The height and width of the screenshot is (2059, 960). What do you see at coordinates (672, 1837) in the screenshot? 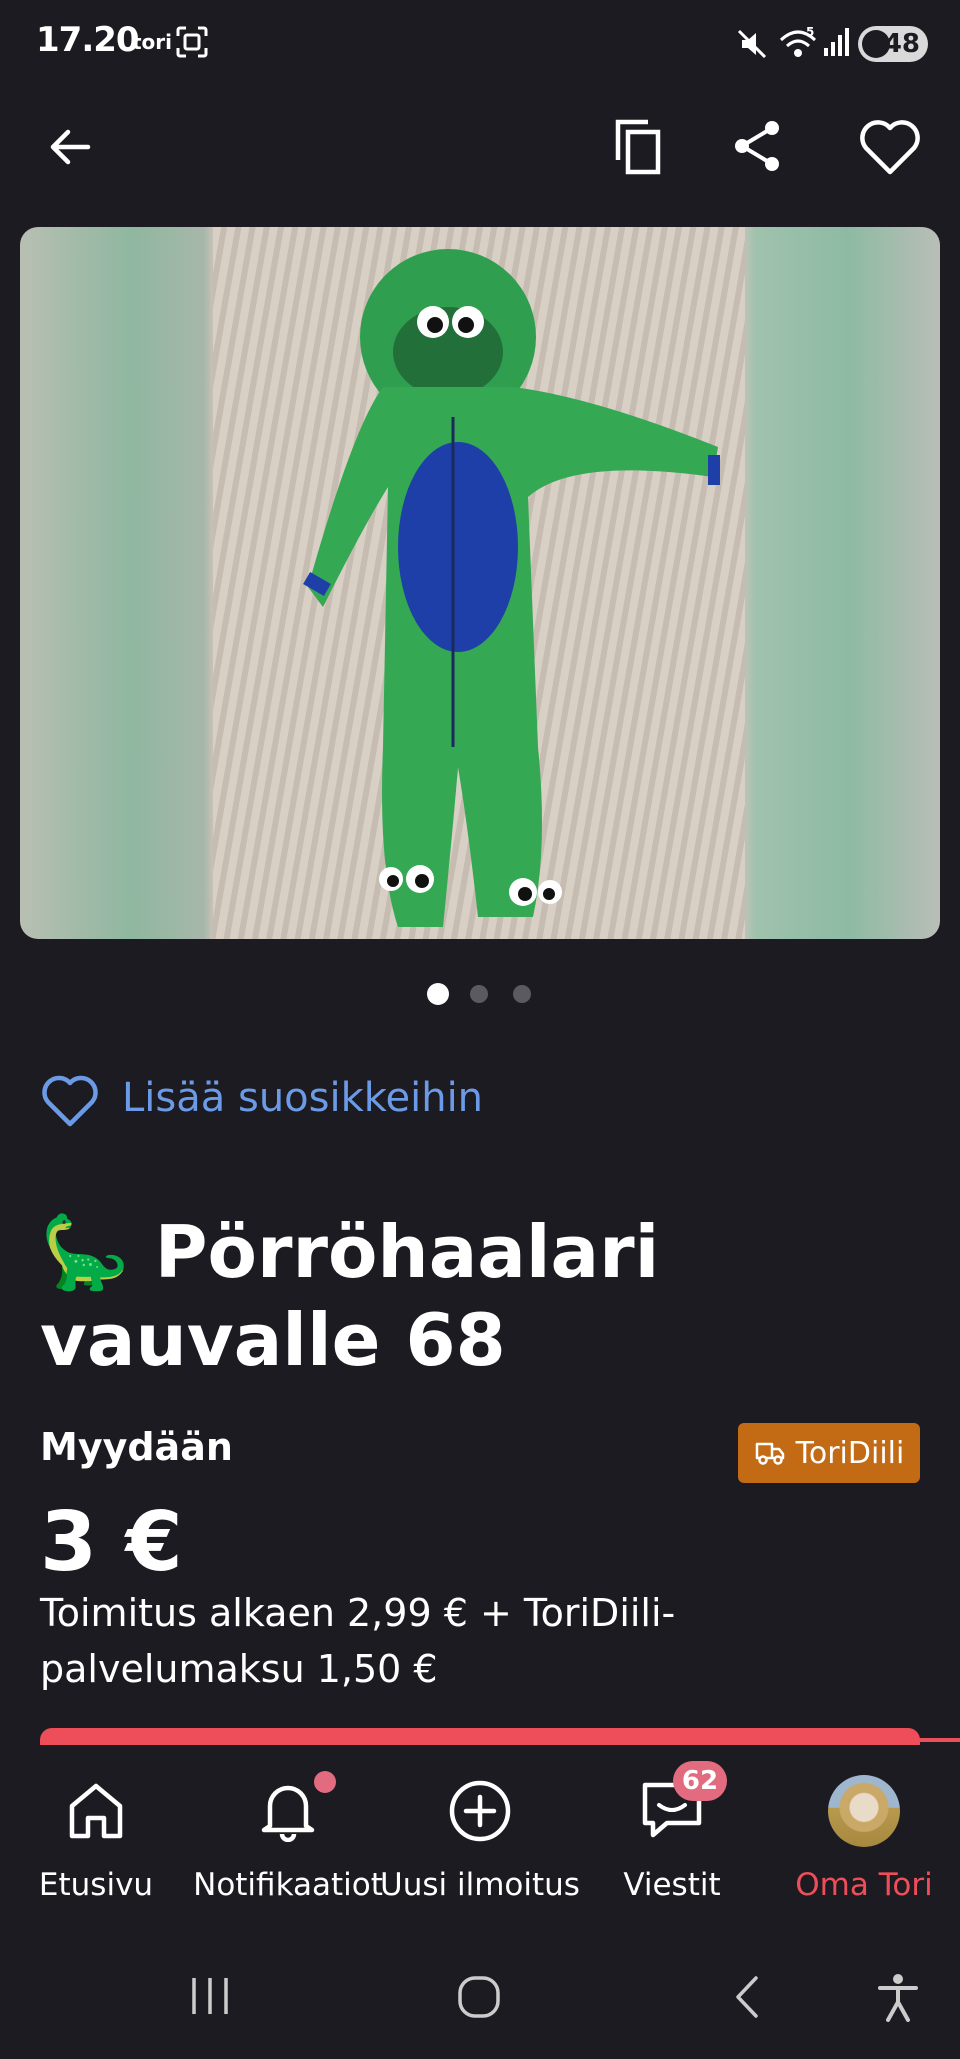
I see `nav-item-messages: 62 Viestit` at bounding box center [672, 1837].